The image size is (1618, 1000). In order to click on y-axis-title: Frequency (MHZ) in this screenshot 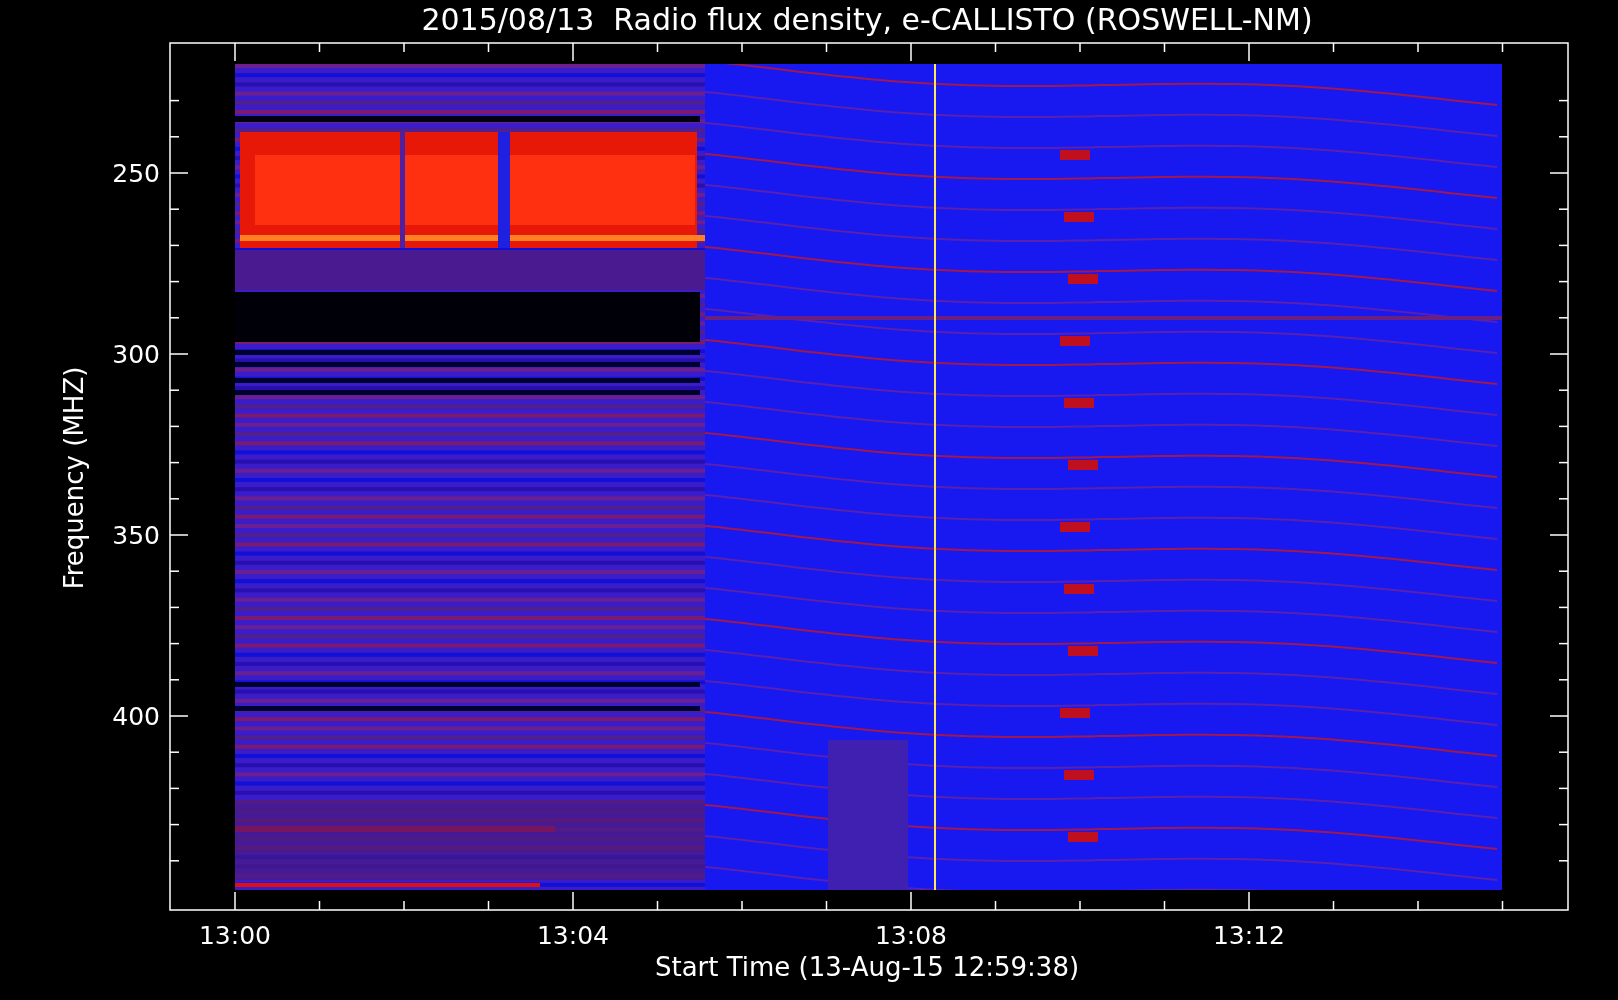, I will do `click(74, 478)`.